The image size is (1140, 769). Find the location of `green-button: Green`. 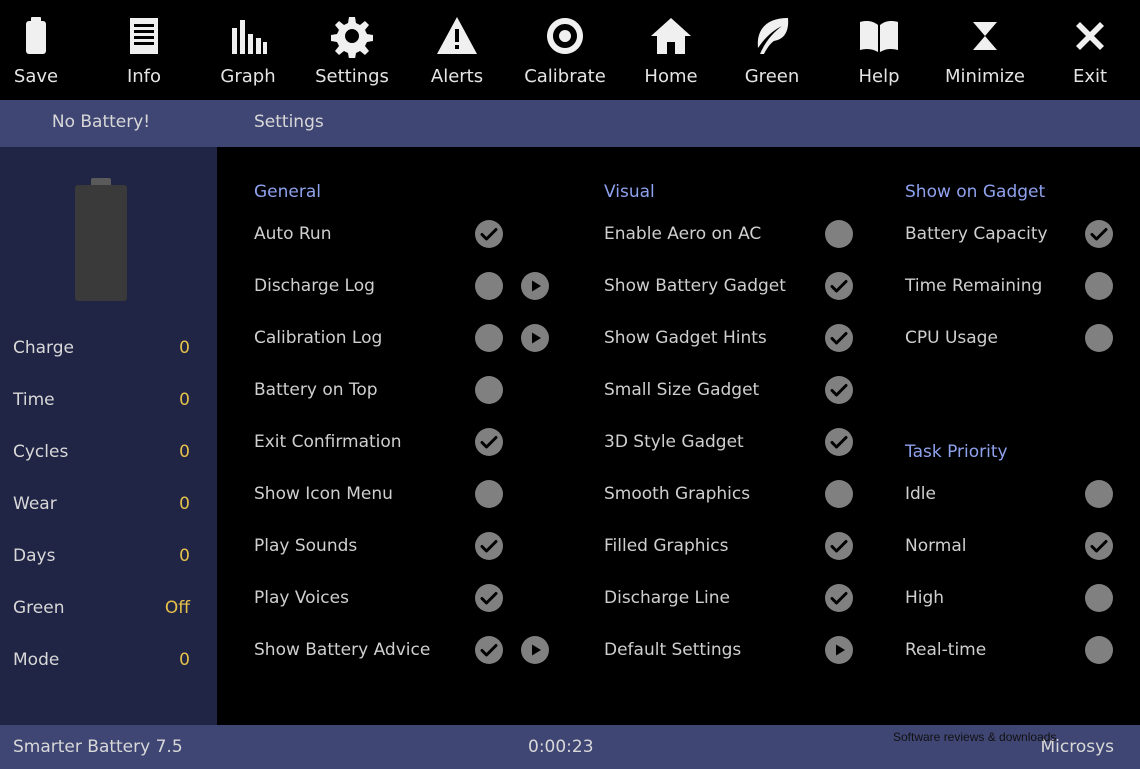

green-button: Green is located at coordinates (772, 50).